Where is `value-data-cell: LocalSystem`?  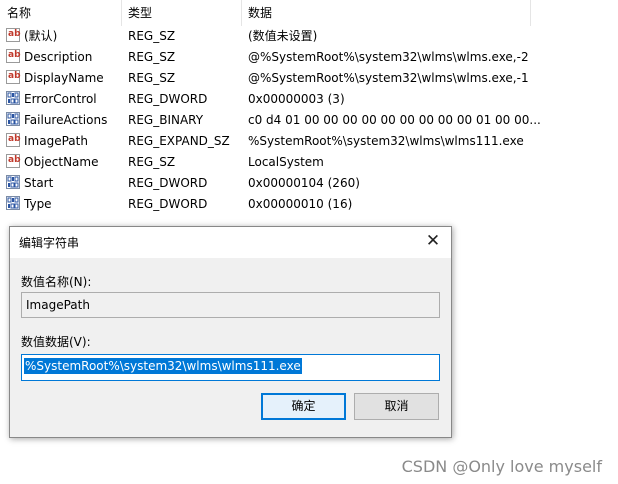 value-data-cell: LocalSystem is located at coordinates (286, 162).